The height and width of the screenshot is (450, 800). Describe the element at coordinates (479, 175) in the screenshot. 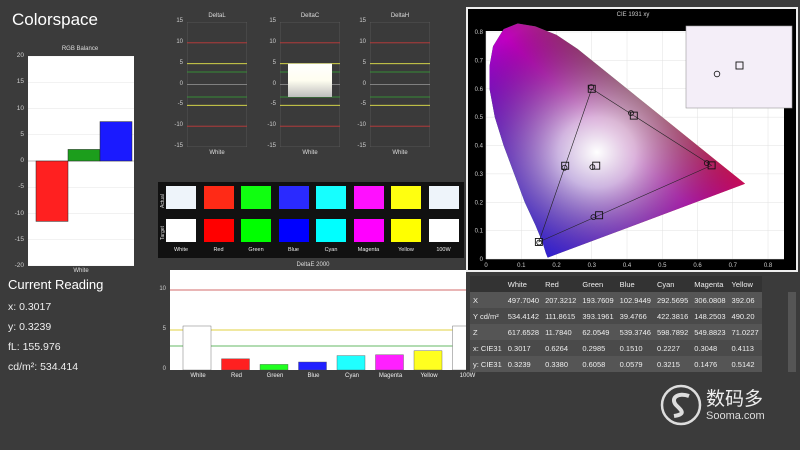

I see `cie-y-tick: 0.3` at that location.